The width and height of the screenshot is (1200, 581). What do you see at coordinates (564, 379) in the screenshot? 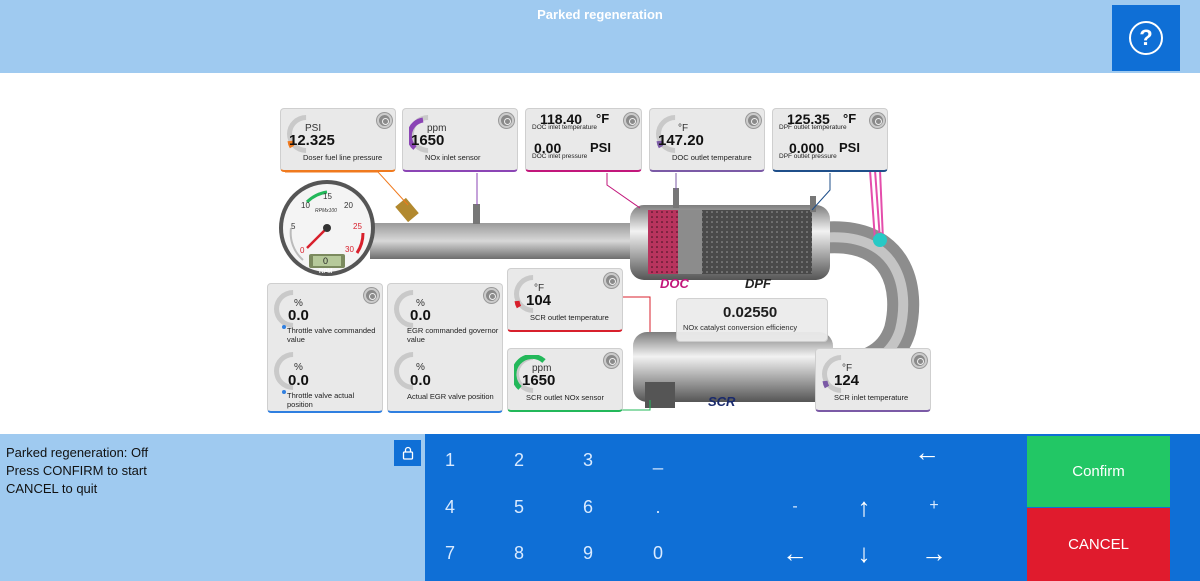
I see `scr-outlet-nox-card: ppm 1650 SCR outlet NOx sensor` at bounding box center [564, 379].